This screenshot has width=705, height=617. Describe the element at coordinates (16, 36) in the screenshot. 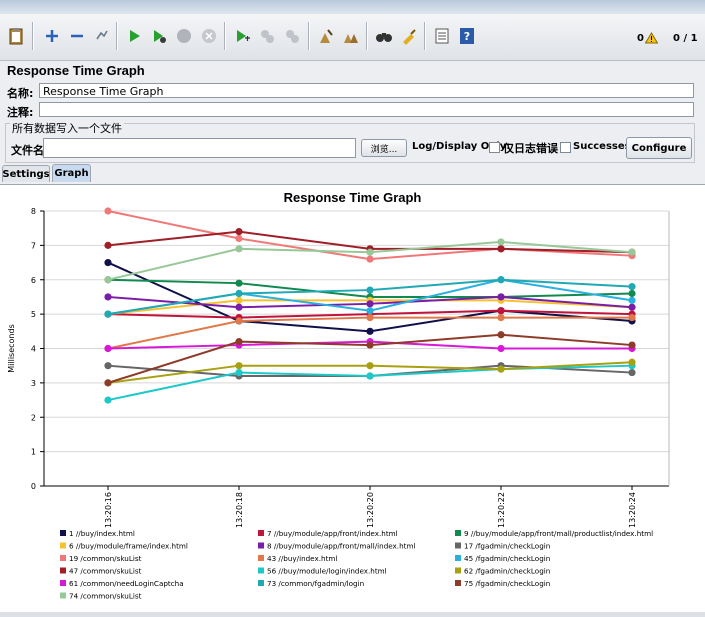

I see `clipboard-icon` at that location.